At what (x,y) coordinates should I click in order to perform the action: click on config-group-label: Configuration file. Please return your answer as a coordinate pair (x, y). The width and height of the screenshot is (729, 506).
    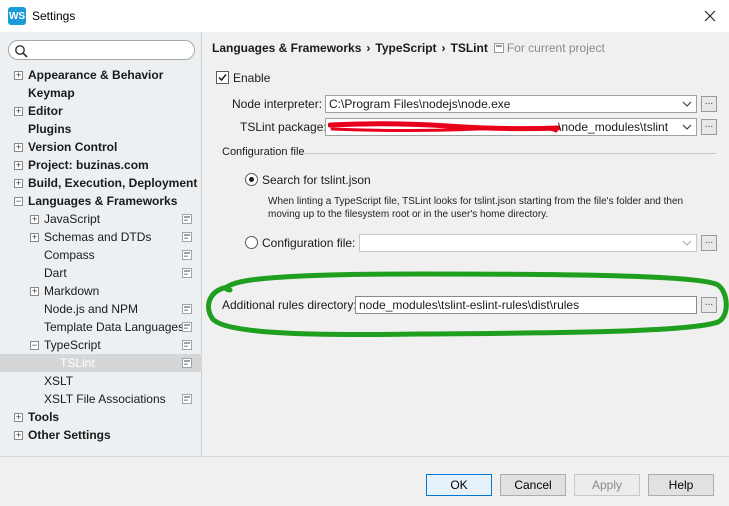
    Looking at the image, I should click on (263, 152).